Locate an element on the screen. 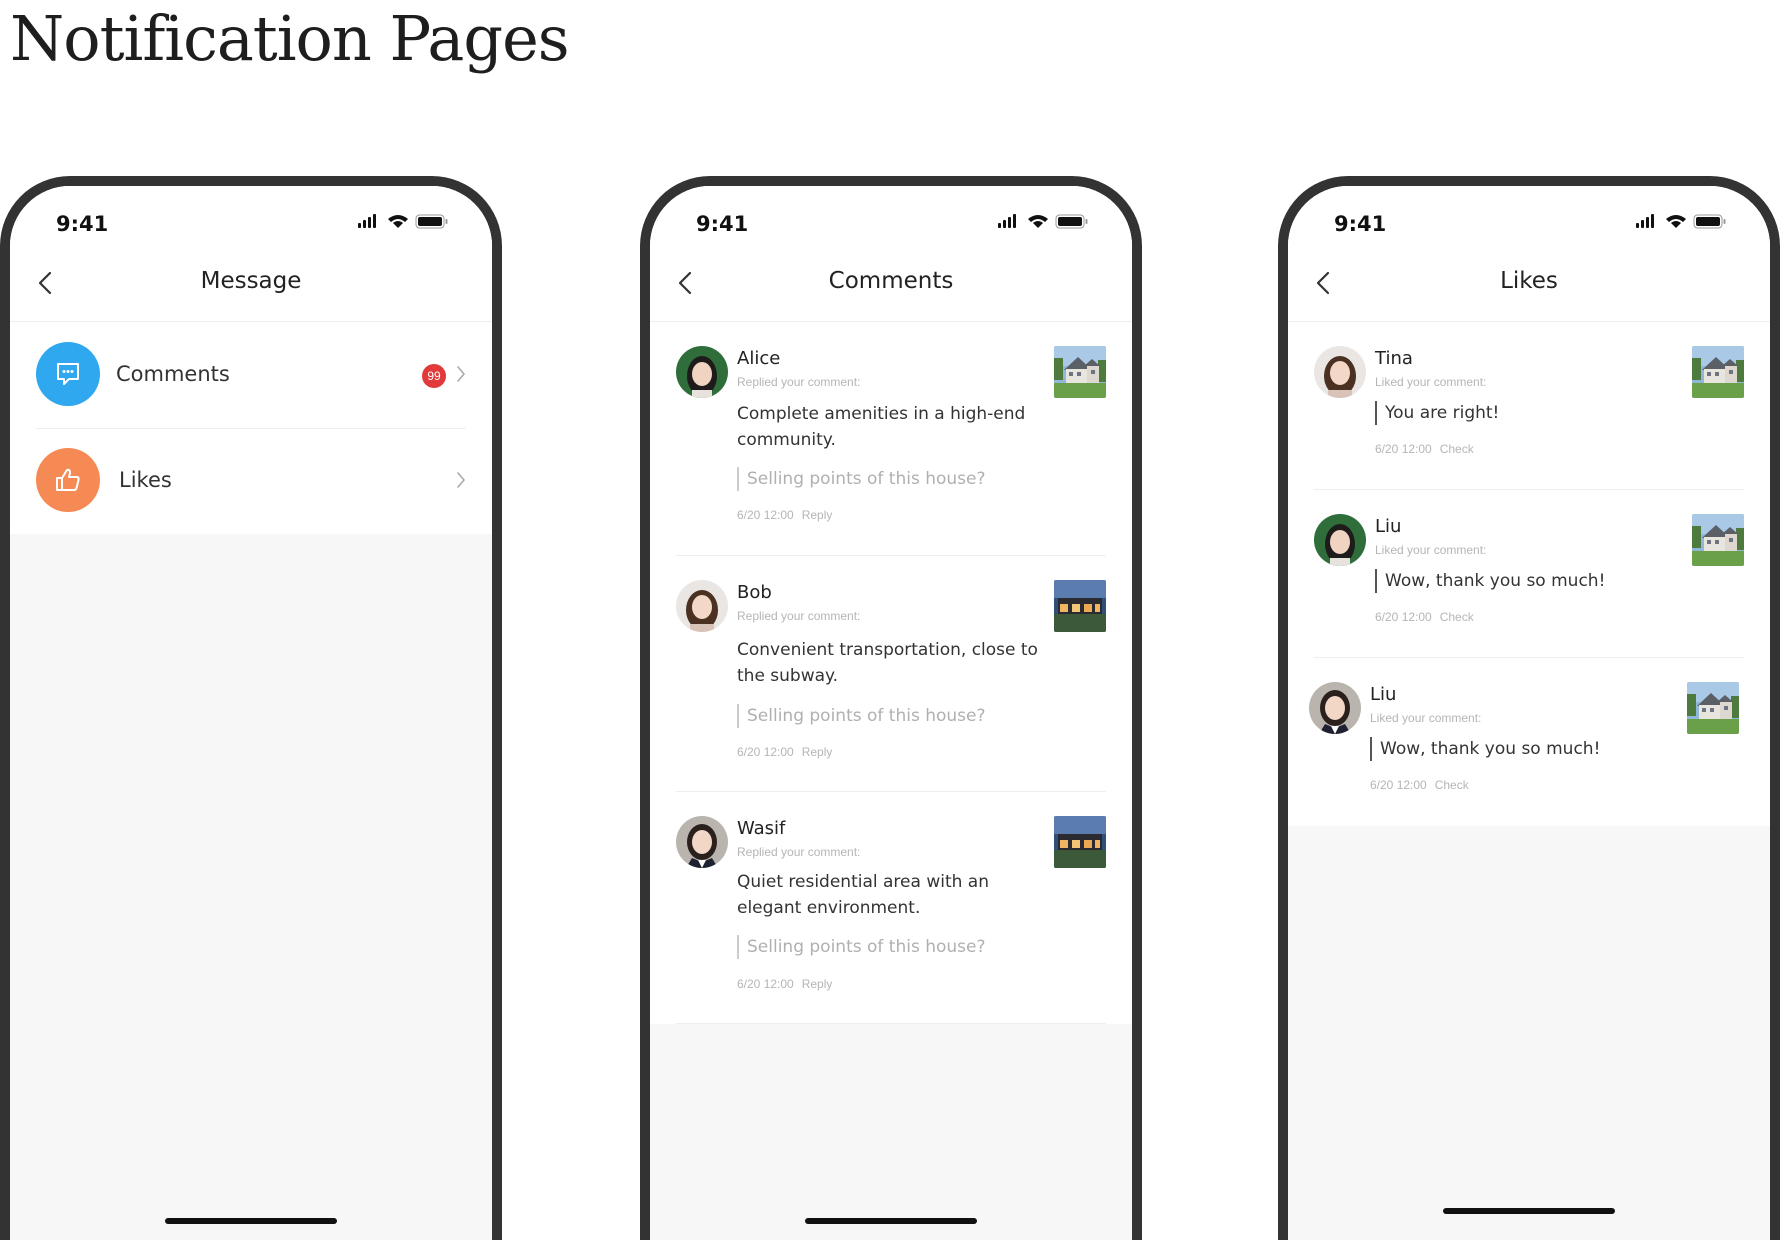  divider is located at coordinates (891, 1023).